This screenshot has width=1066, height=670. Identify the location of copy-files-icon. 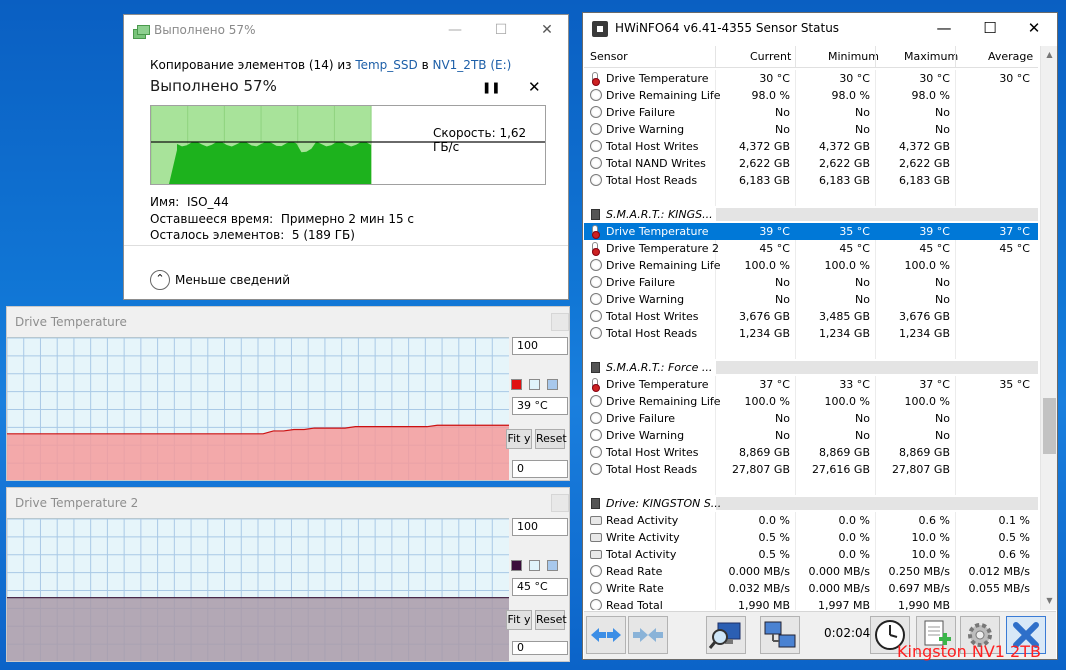
(141, 32).